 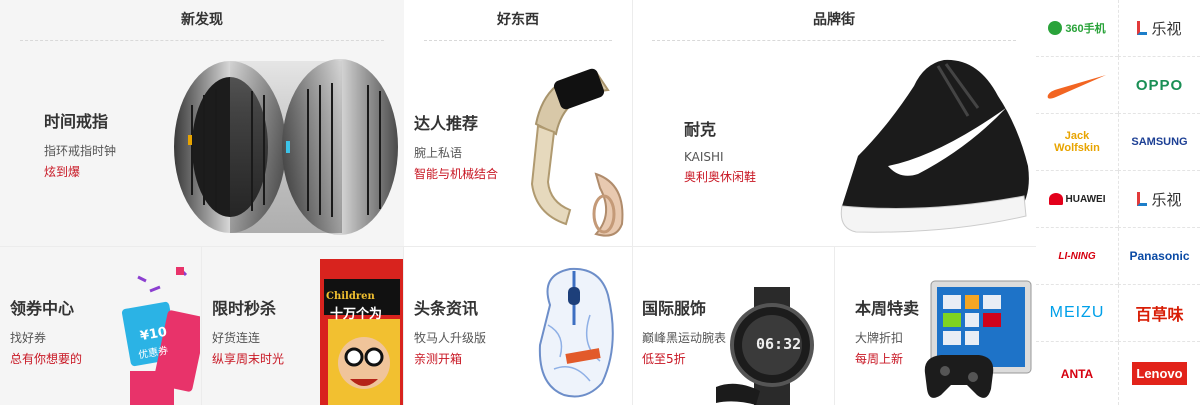 What do you see at coordinates (202, 20) in the screenshot?
I see `section-title: 新发现` at bounding box center [202, 20].